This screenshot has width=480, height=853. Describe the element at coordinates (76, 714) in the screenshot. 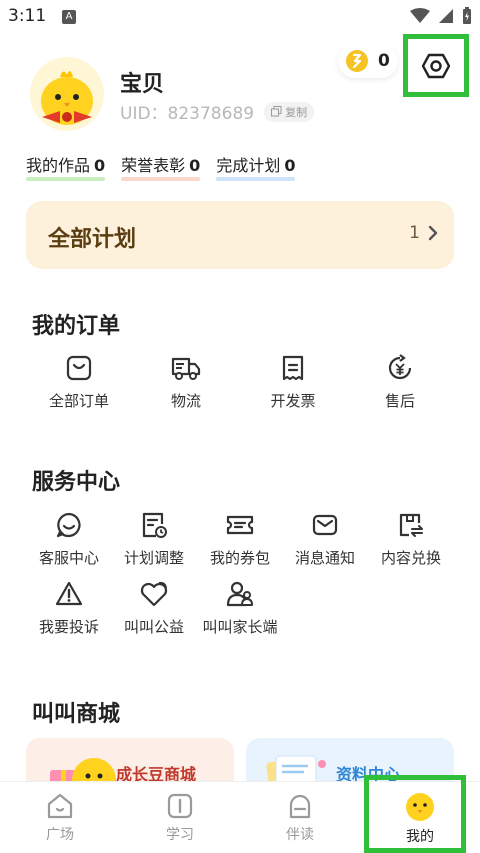

I see `mall-section-title: 叫叫商城` at that location.